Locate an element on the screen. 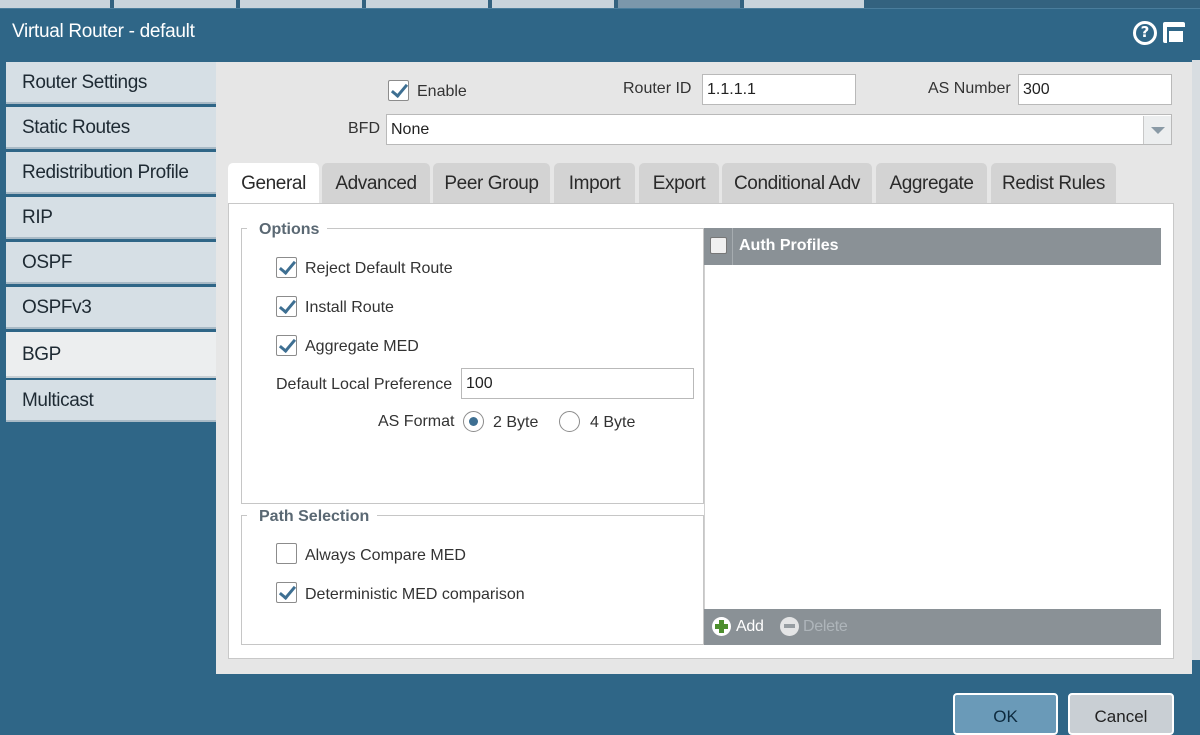 Image resolution: width=1200 pixels, height=735 pixels. sidebar-item-multicast: Multicast is located at coordinates (111, 401).